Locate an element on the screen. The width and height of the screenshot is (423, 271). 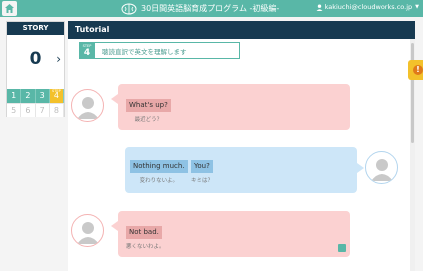
user-icon is located at coordinates (319, 7).